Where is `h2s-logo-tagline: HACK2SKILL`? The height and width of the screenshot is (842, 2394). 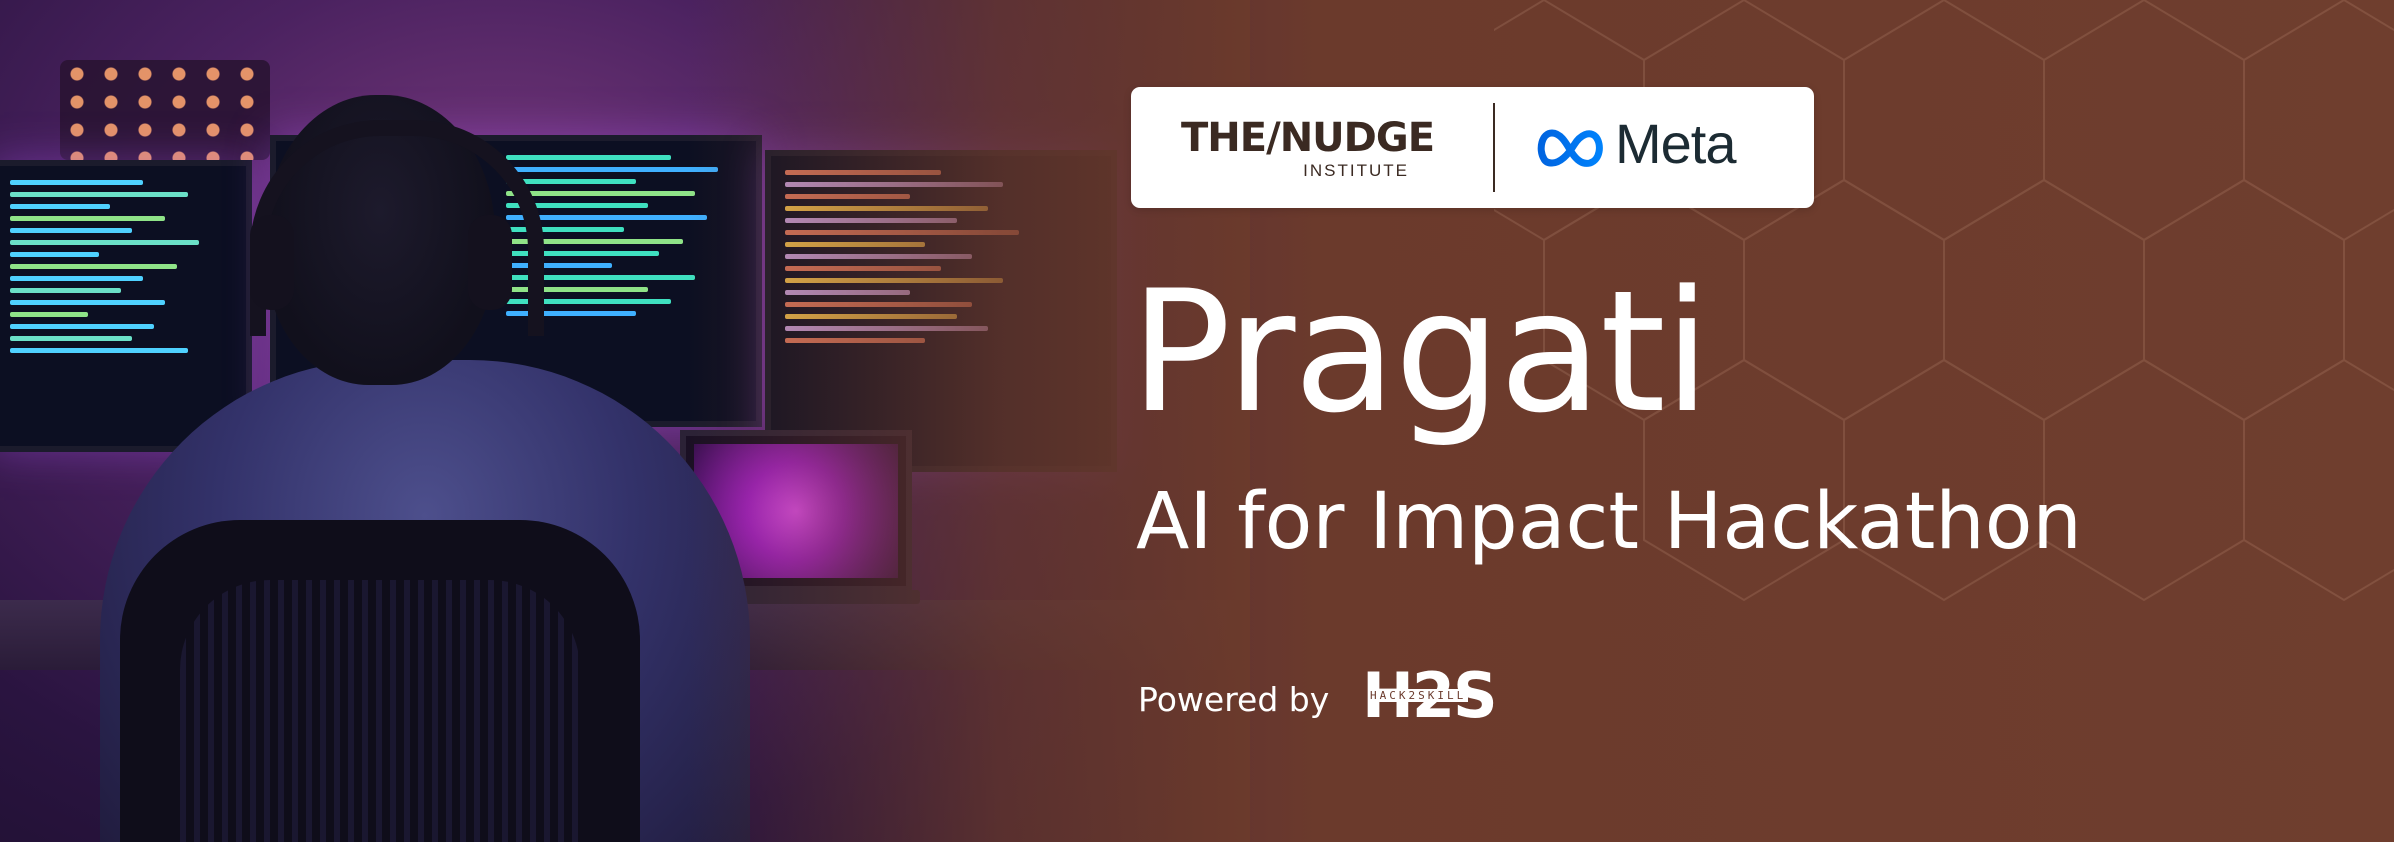 h2s-logo-tagline: HACK2SKILL is located at coordinates (1418, 695).